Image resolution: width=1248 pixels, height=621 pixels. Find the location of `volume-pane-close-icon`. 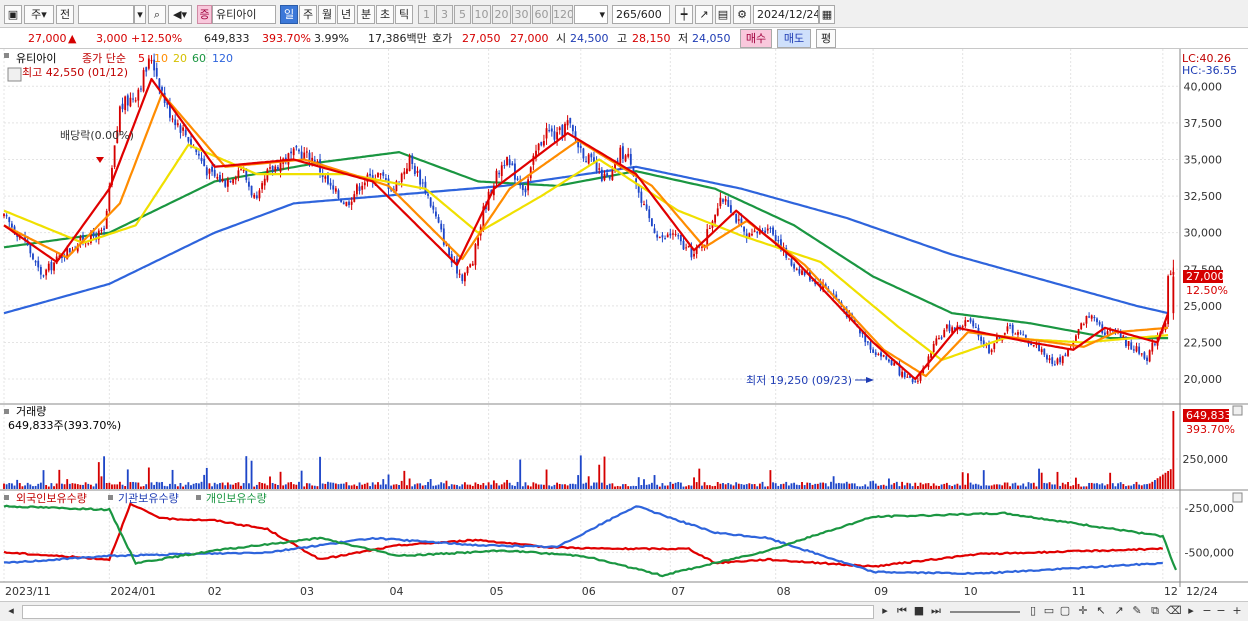

volume-pane-close-icon is located at coordinates (1237, 410).